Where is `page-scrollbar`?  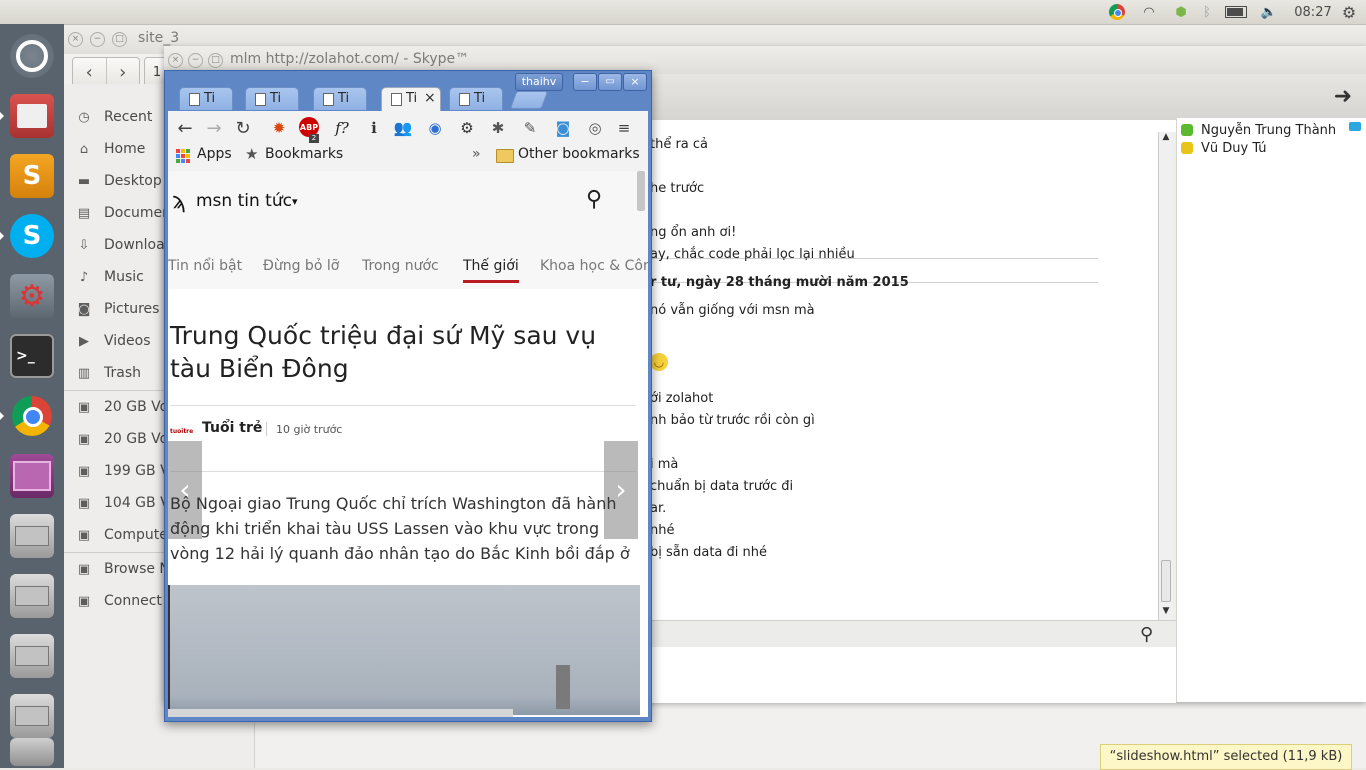
page-scrollbar is located at coordinates (641, 191).